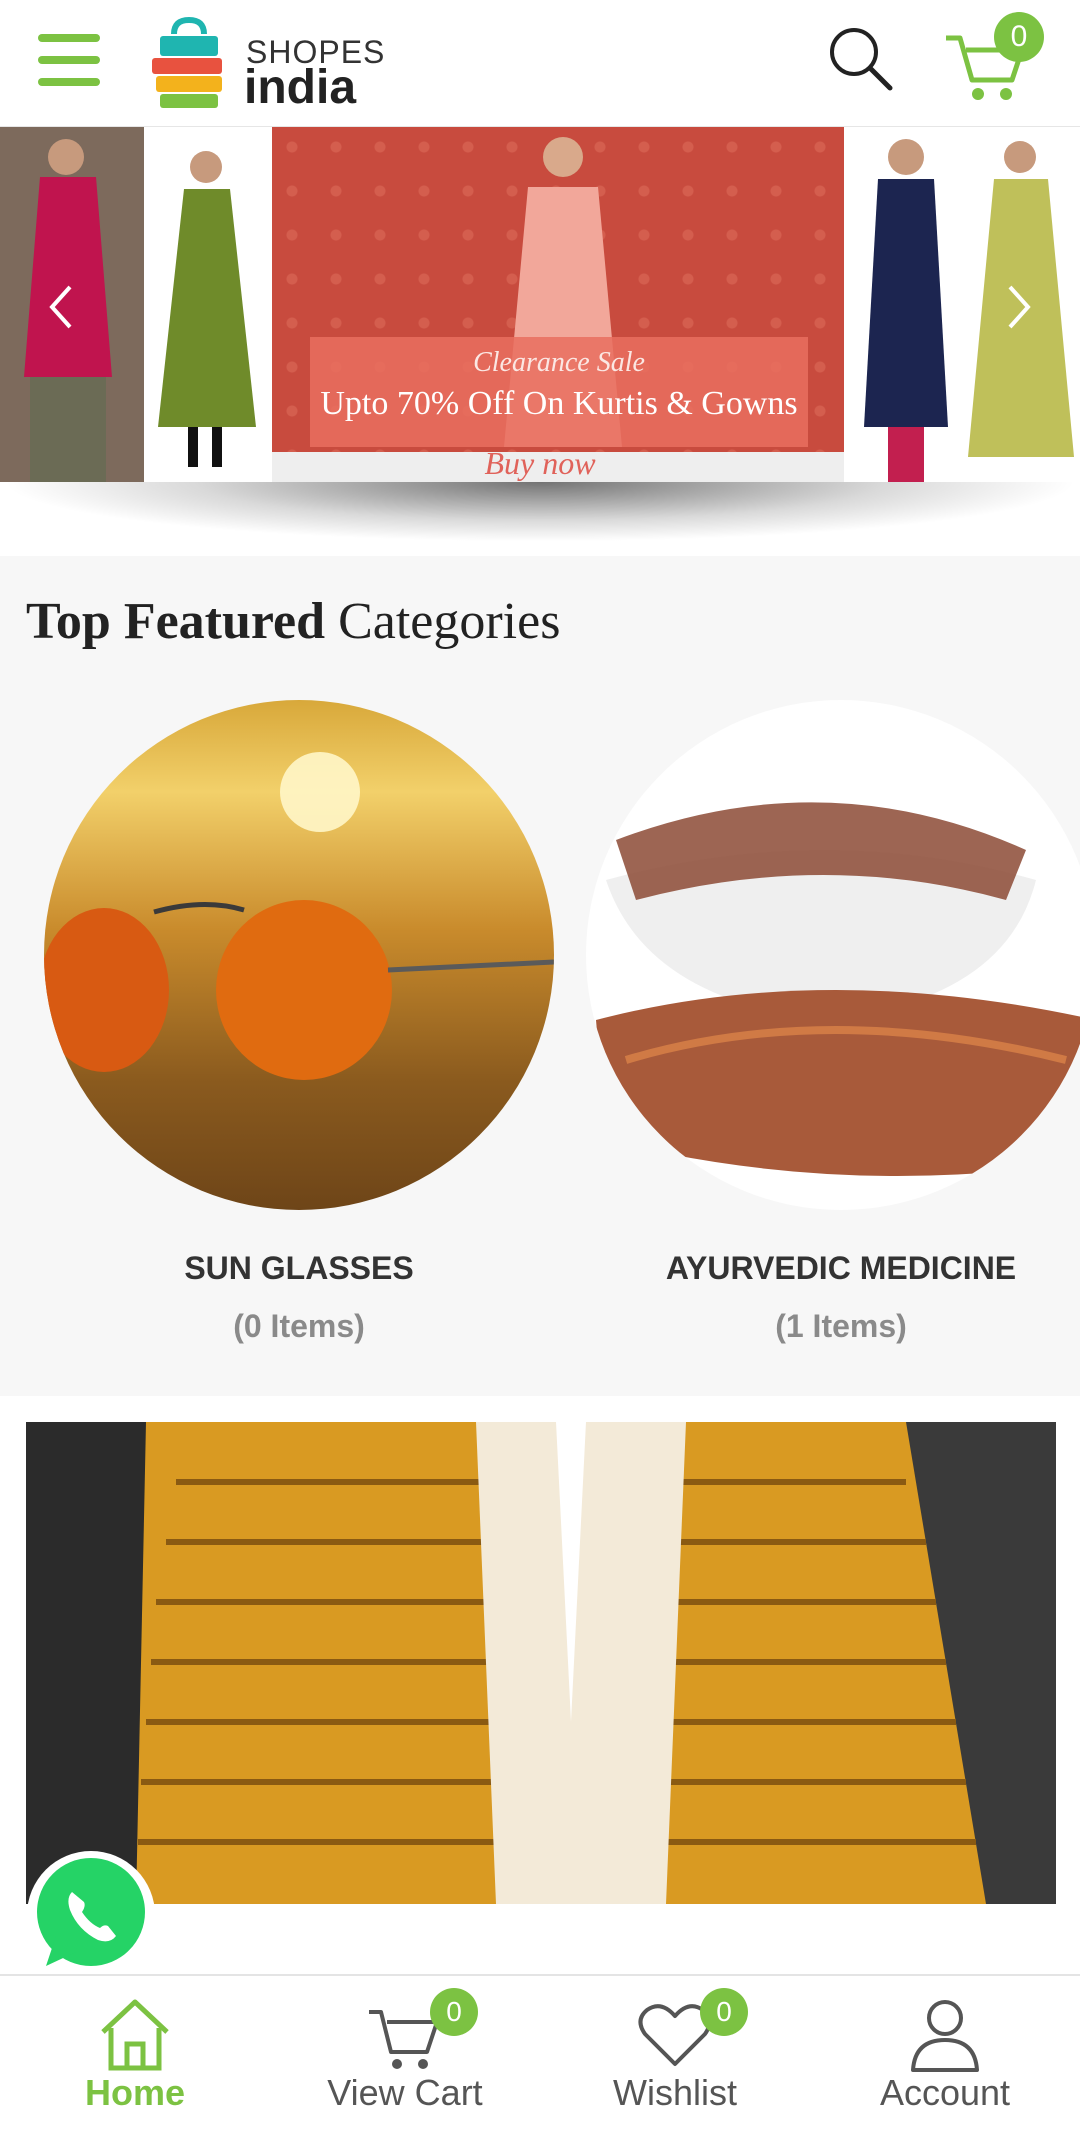 The width and height of the screenshot is (1080, 2132). What do you see at coordinates (833, 955) in the screenshot?
I see `category-image-ayurvedic-medicine` at bounding box center [833, 955].